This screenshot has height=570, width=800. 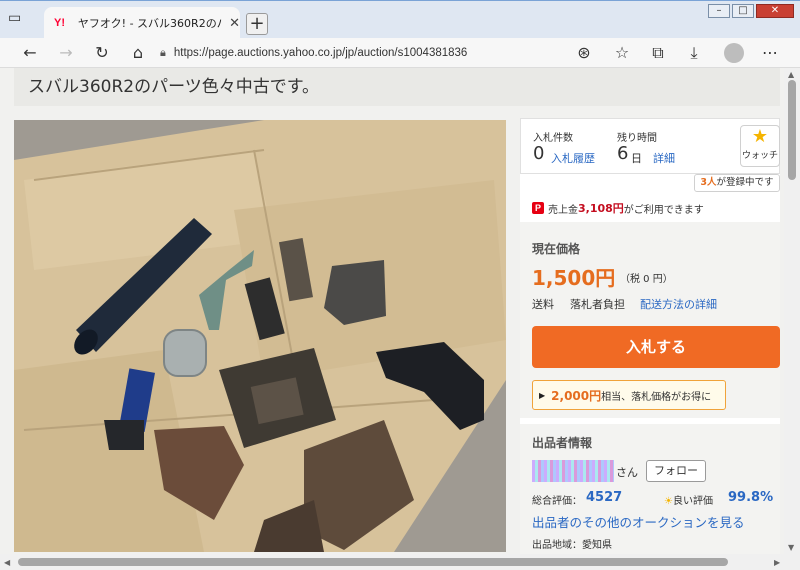 What do you see at coordinates (692, 501) in the screenshot?
I see `good-rating-label: 良い評価` at bounding box center [692, 501].